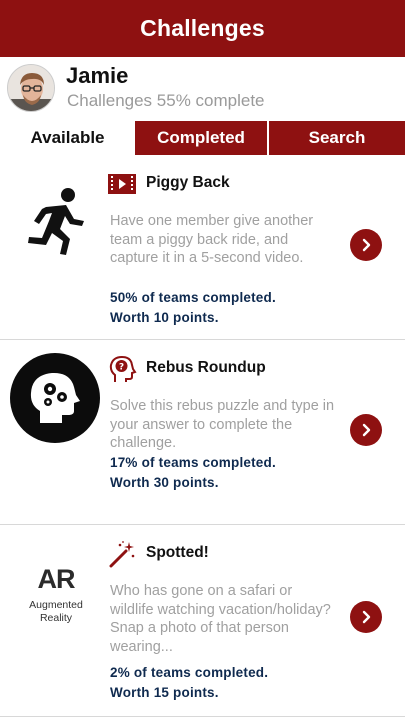 This screenshot has height=720, width=405. I want to click on user-name: Jamie, so click(97, 75).